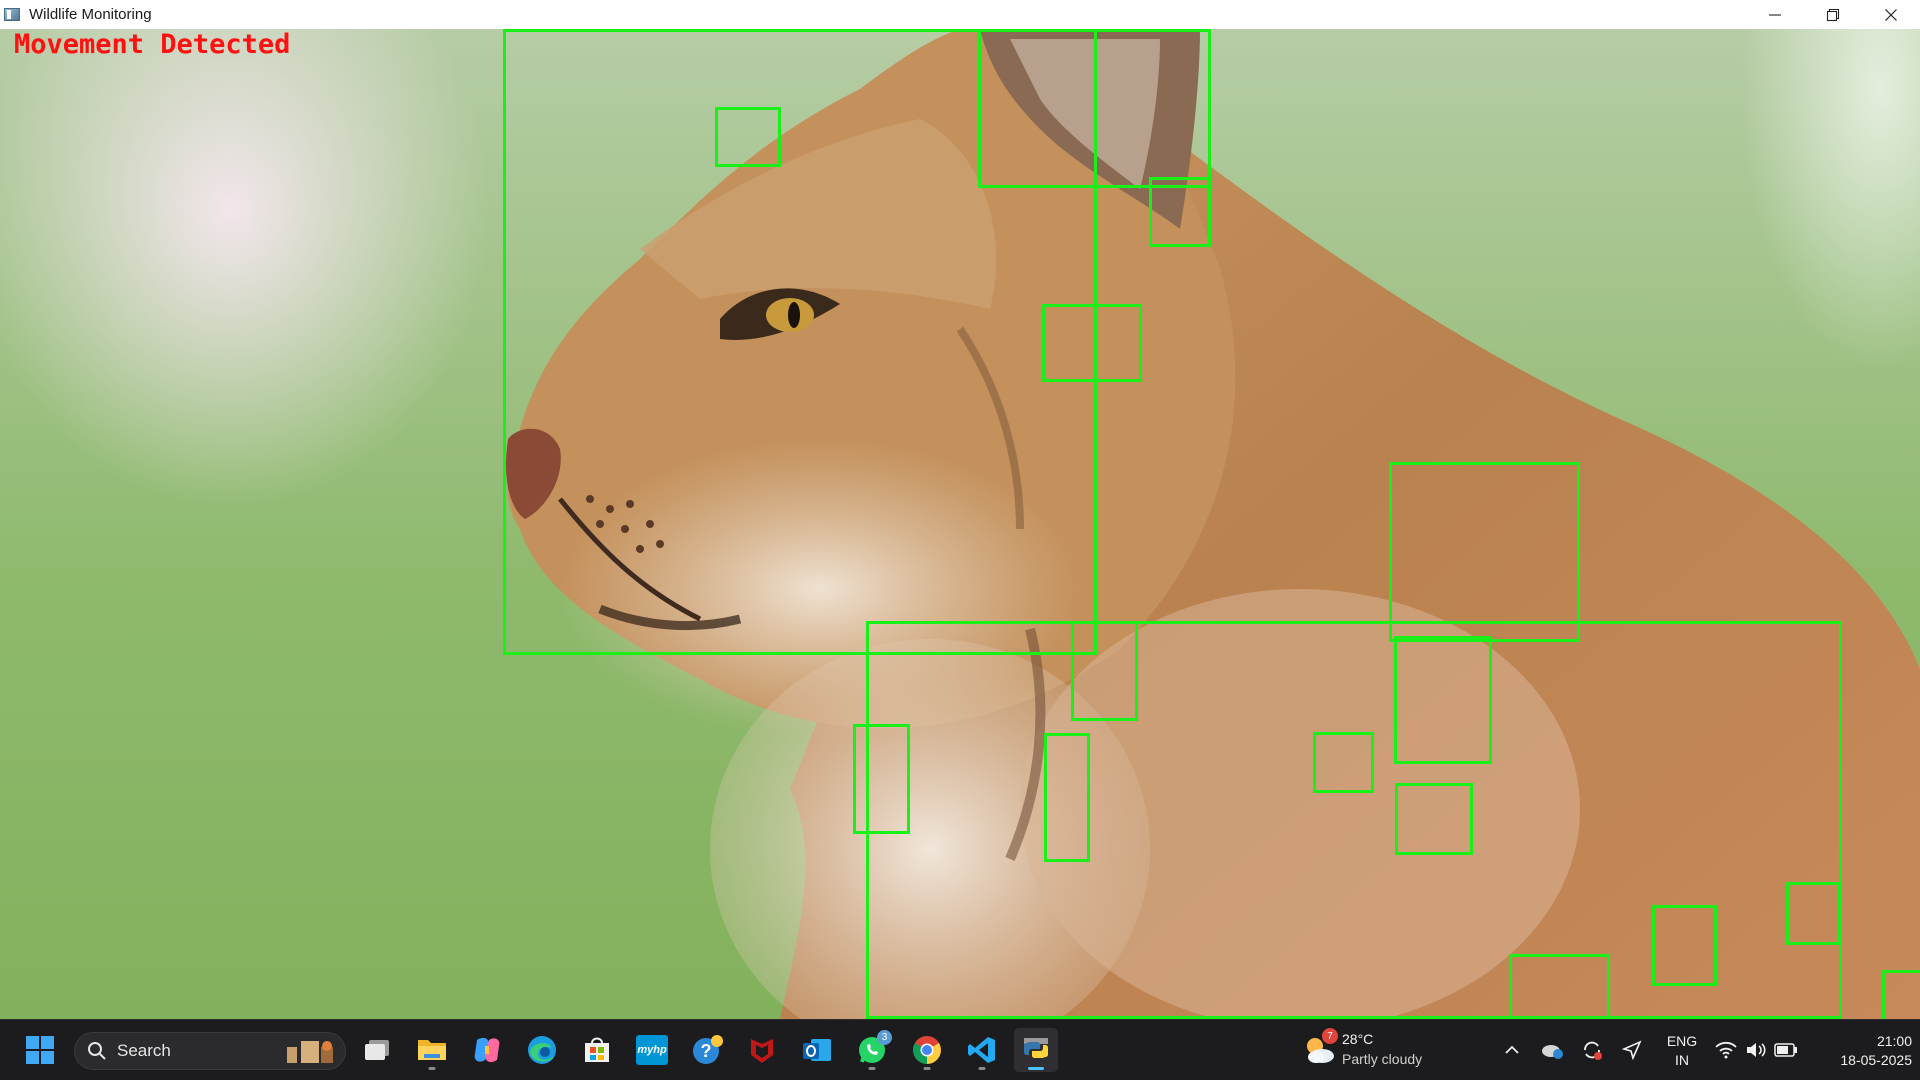 The image size is (1920, 1080). I want to click on language-region: IN, so click(1682, 1060).